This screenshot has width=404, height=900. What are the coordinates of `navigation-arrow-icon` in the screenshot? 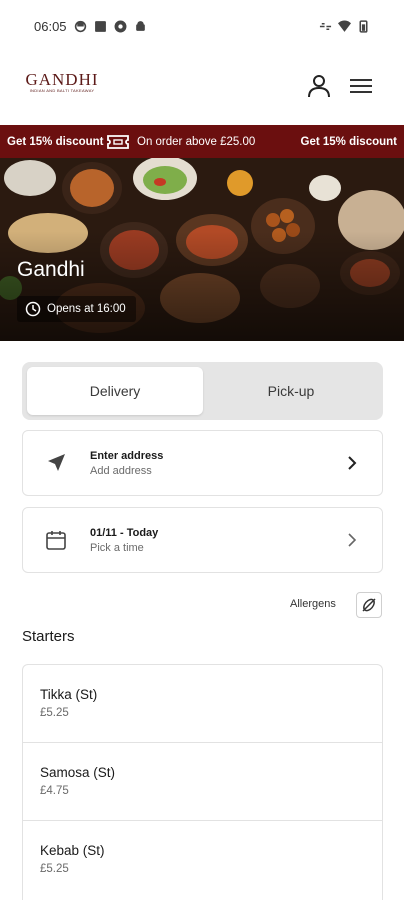 It's located at (56, 462).